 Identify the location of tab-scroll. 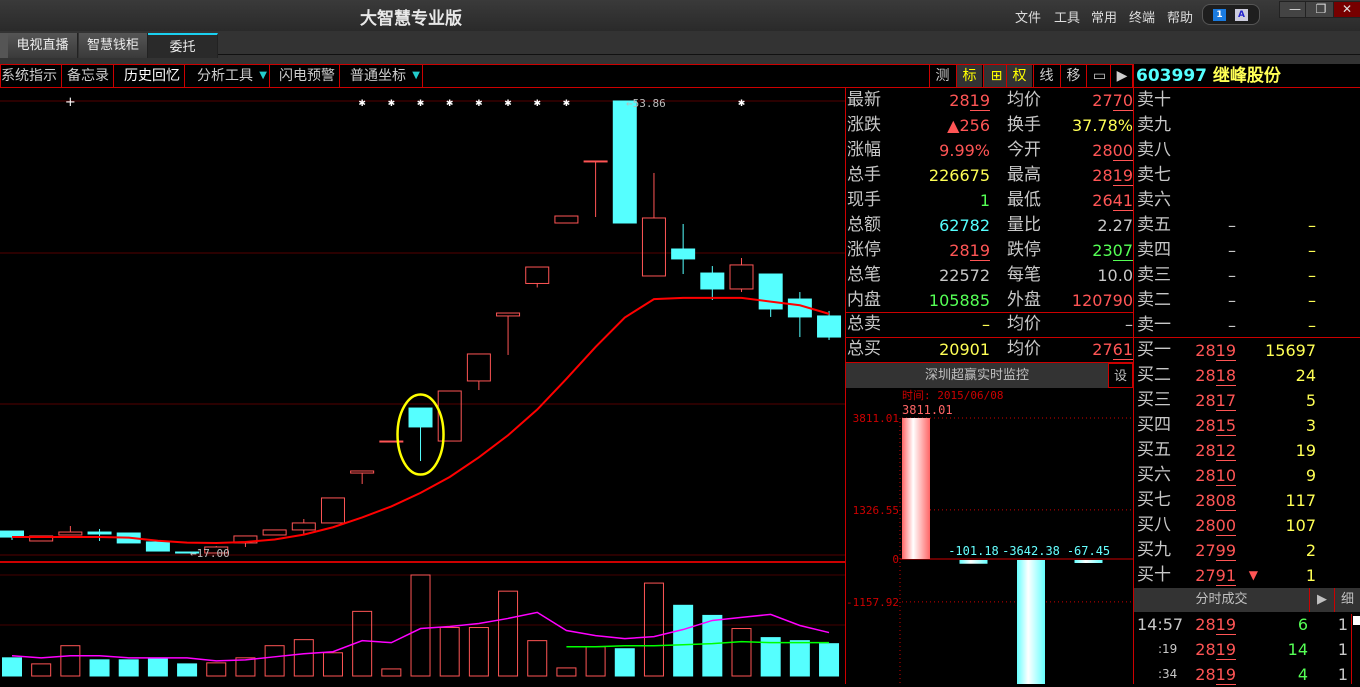
(4, 45).